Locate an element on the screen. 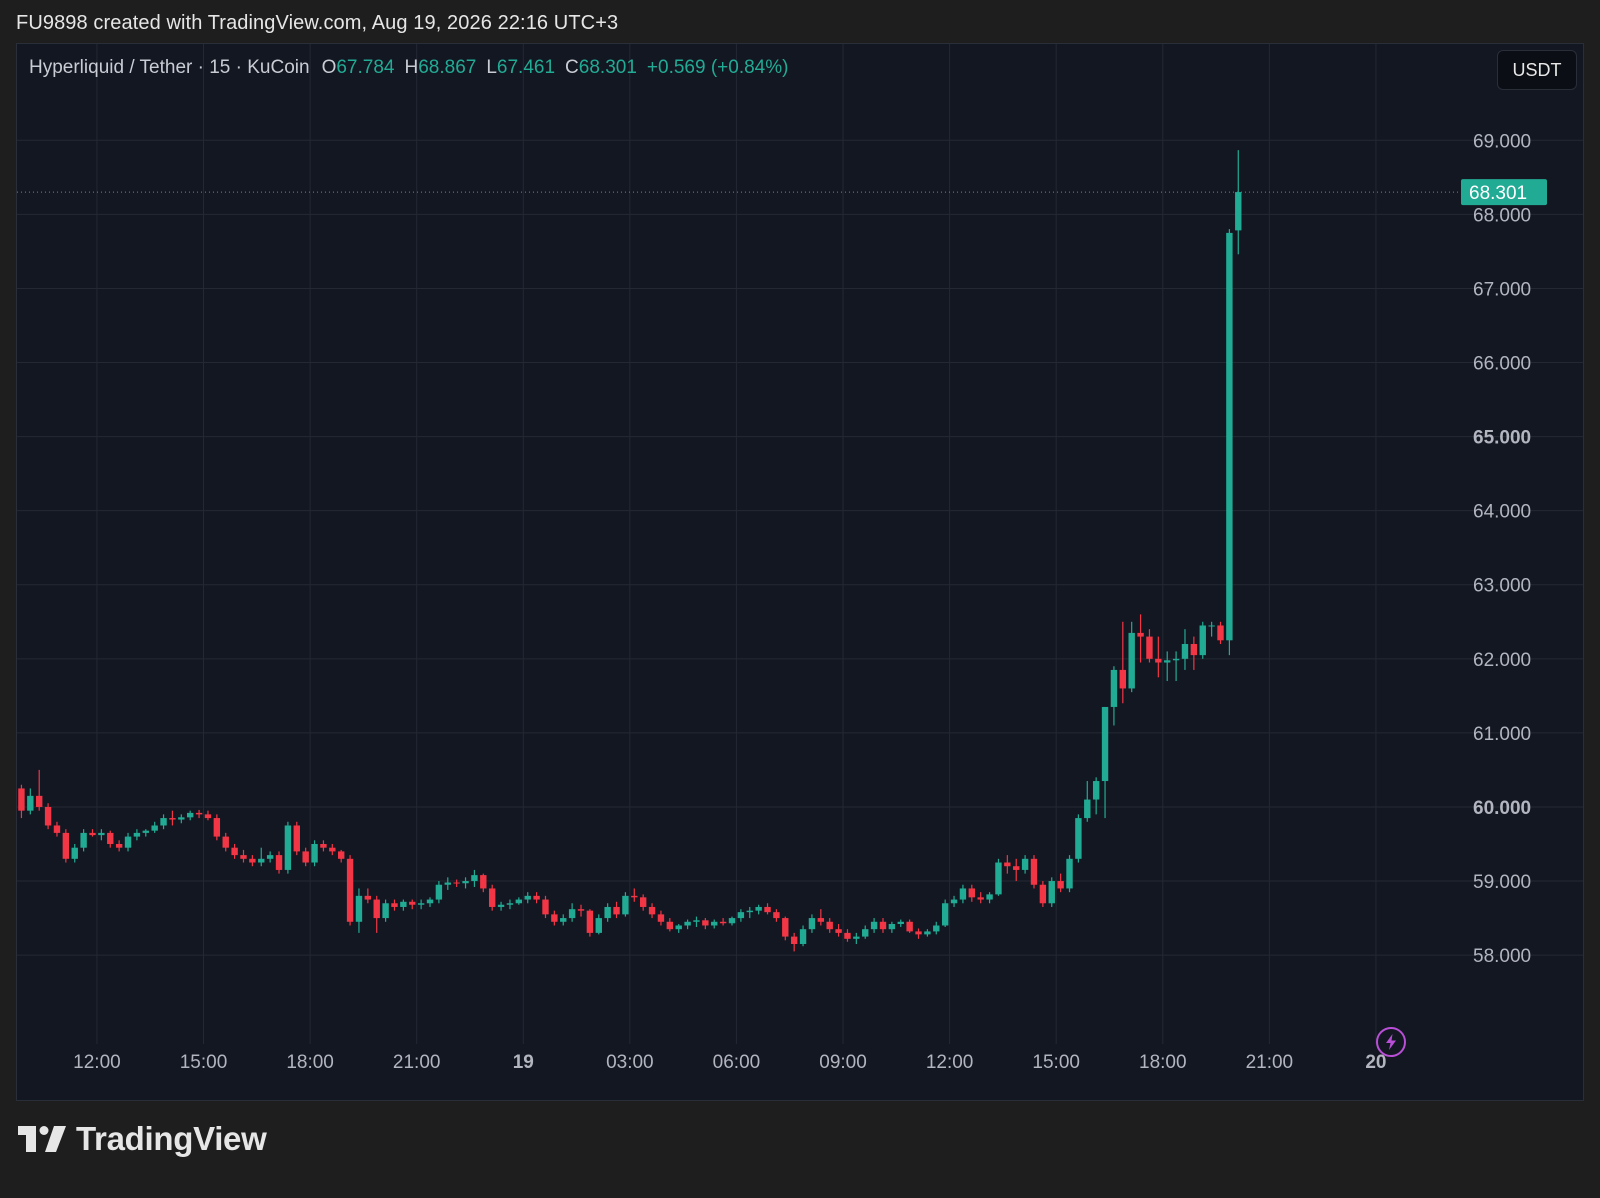 The height and width of the screenshot is (1198, 1600). price-tick-label: 62.000 is located at coordinates (1502, 660).